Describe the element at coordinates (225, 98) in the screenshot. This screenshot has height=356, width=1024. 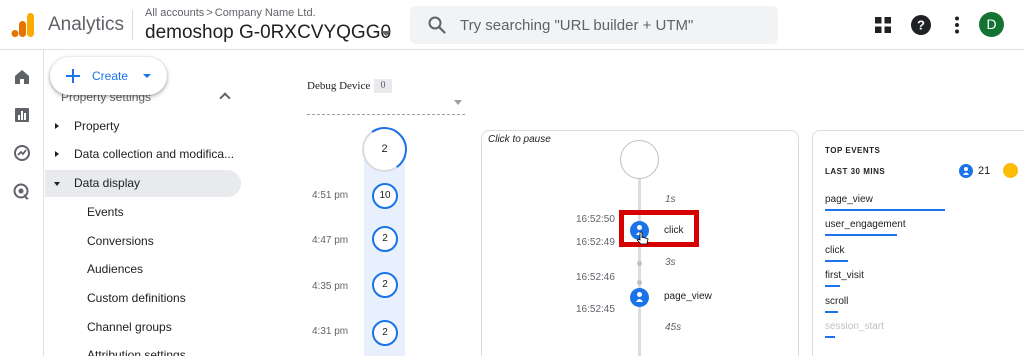
I see `chevron-up-icon` at that location.